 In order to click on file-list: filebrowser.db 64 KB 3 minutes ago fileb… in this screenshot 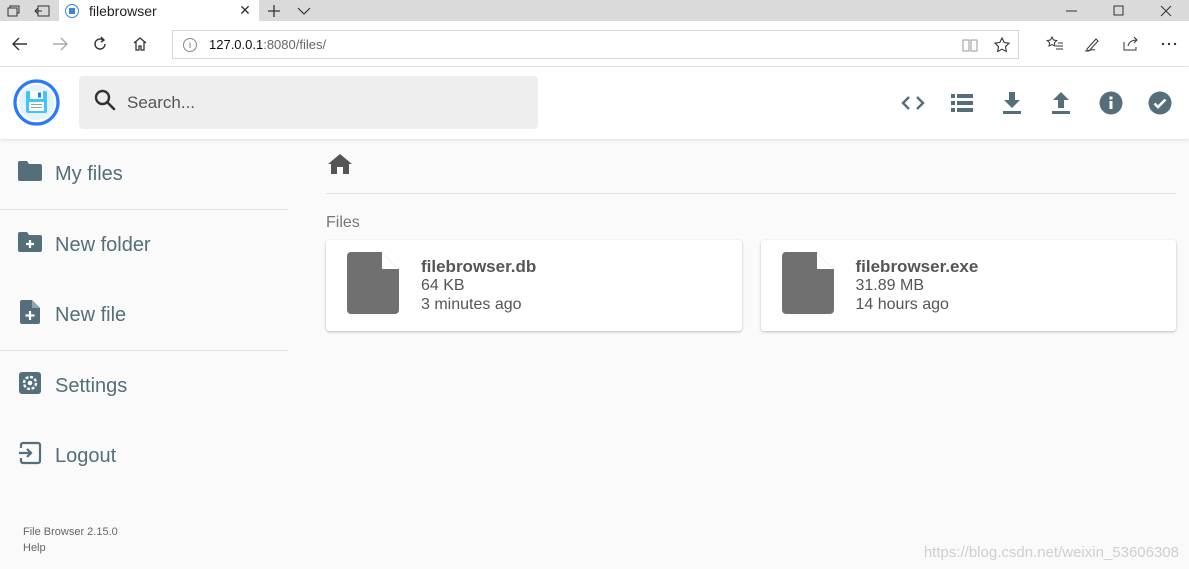, I will do `click(751, 285)`.